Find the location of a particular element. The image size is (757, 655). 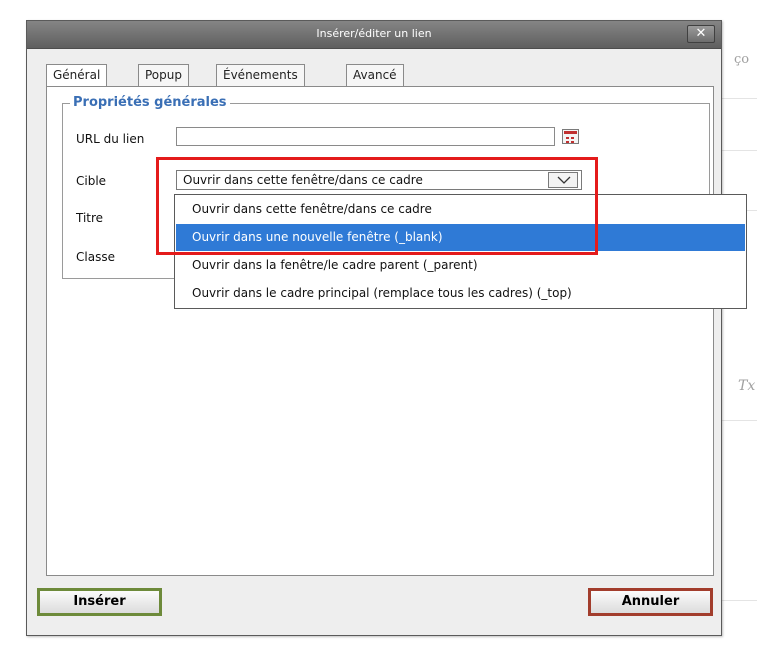

url-label: URL du lien is located at coordinates (110, 139).